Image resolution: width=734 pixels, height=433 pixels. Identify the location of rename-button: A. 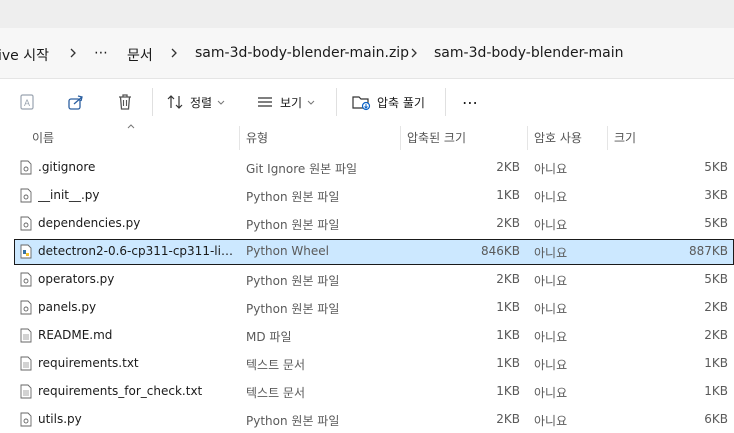
(28, 102).